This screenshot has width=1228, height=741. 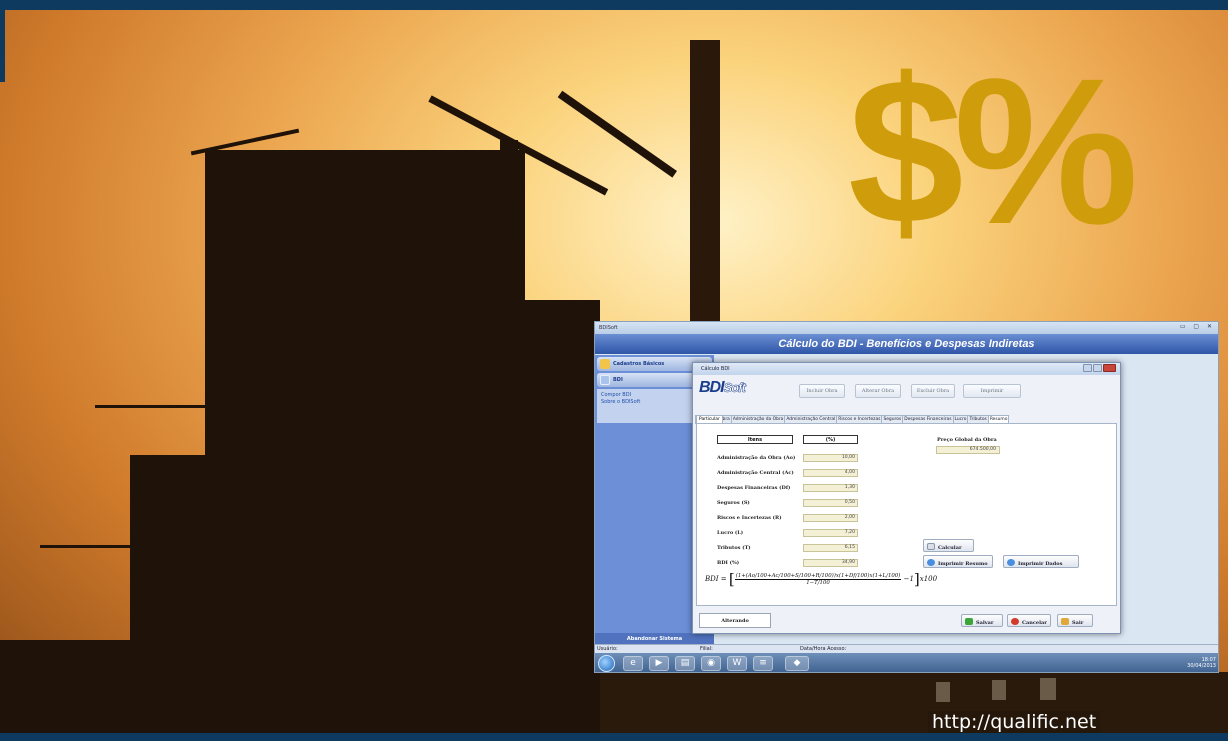 I want to click on include-work-button: Incluir Obra, so click(x=822, y=391).